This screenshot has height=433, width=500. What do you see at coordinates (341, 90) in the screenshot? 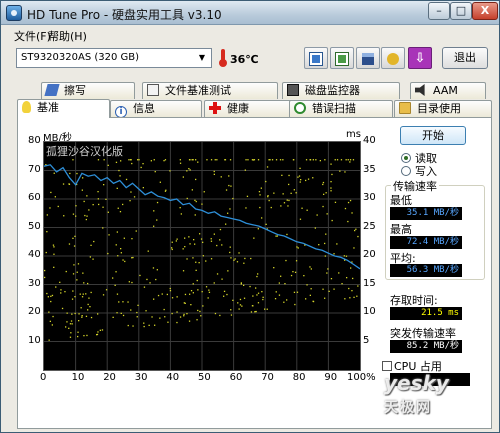
I see `tab-disk-monitor: 磁盘监控器` at bounding box center [341, 90].